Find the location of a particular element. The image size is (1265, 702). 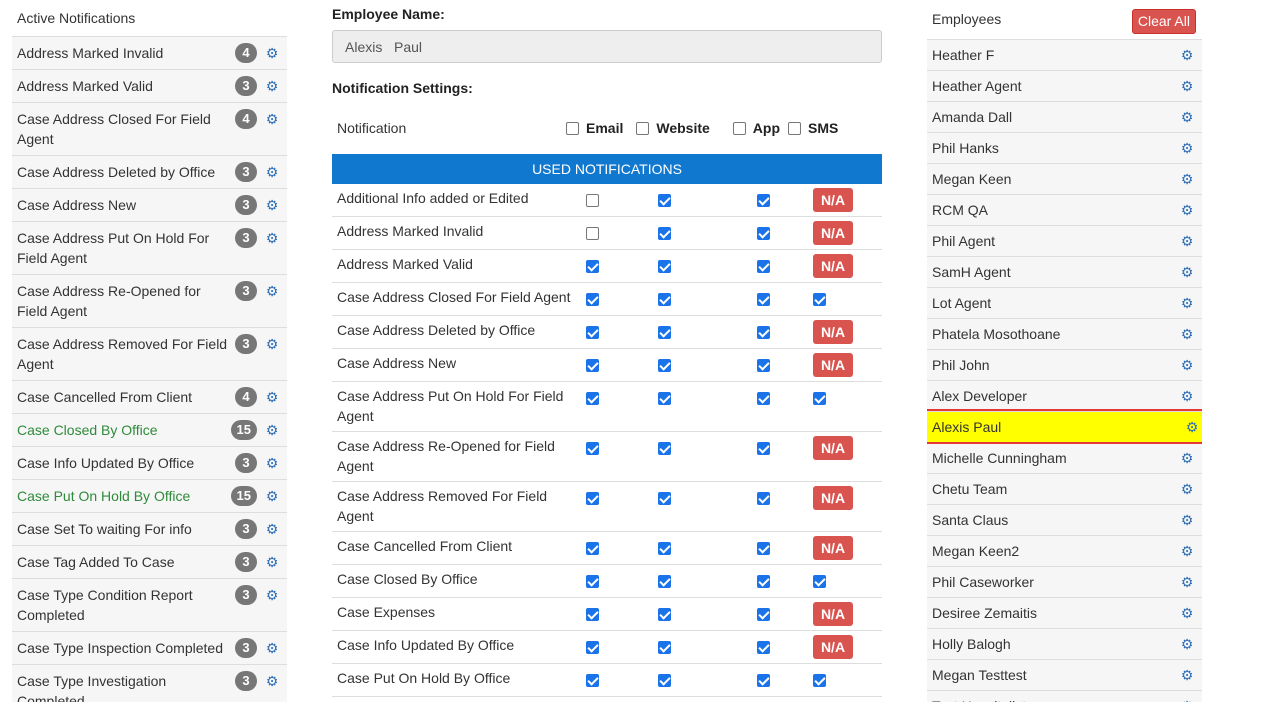

notification-list-item: Case Address Removed For Field Agent 3 ⚙ is located at coordinates (149, 353).